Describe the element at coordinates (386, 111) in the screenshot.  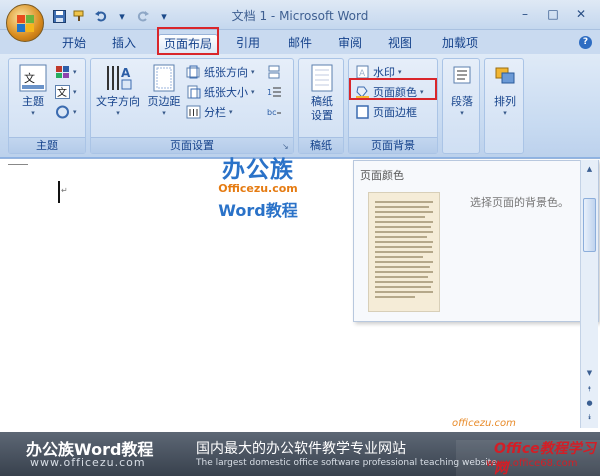
I see `page-borders-button: 页面边框` at that location.